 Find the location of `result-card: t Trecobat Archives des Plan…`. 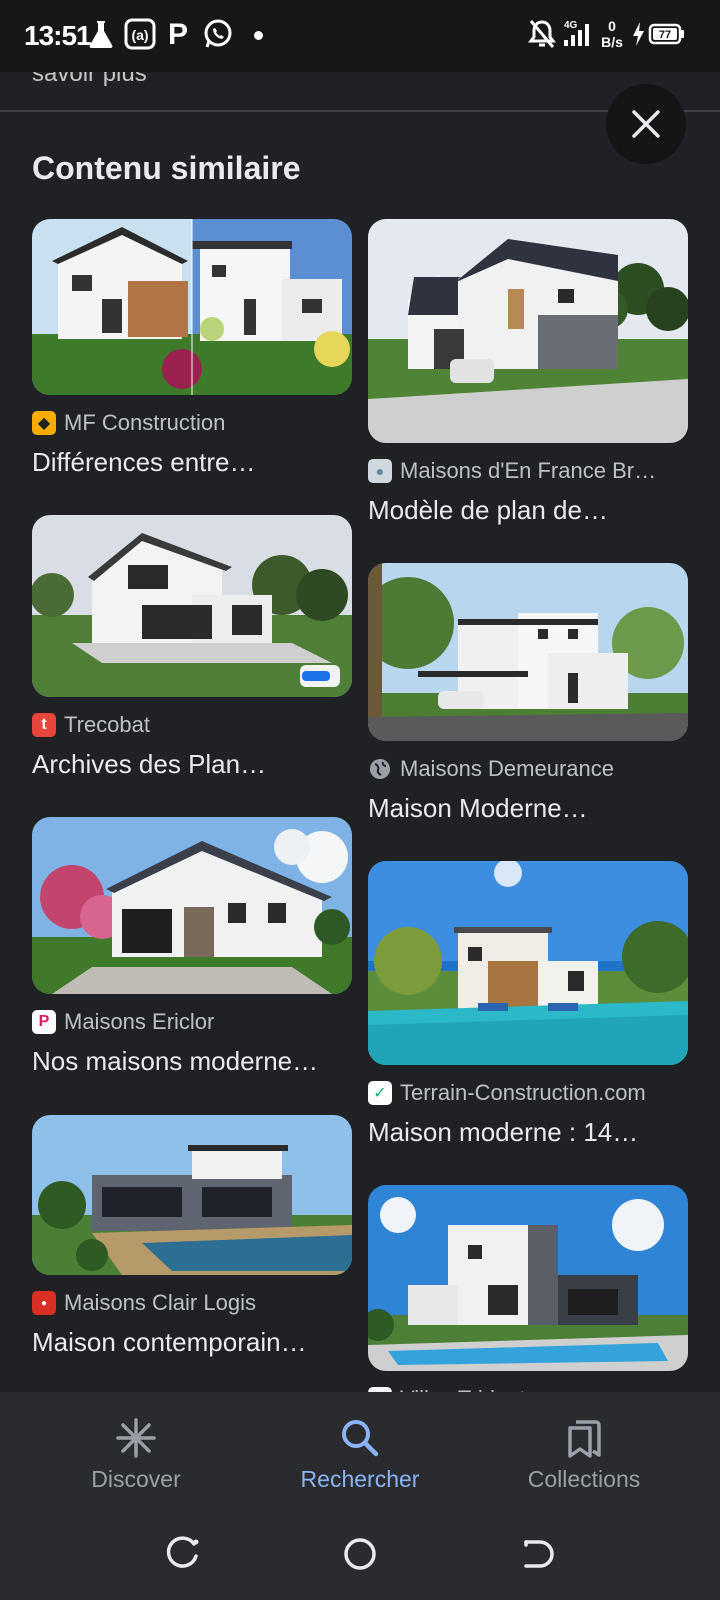

result-card: t Trecobat Archives des Plan… is located at coordinates (192, 647).